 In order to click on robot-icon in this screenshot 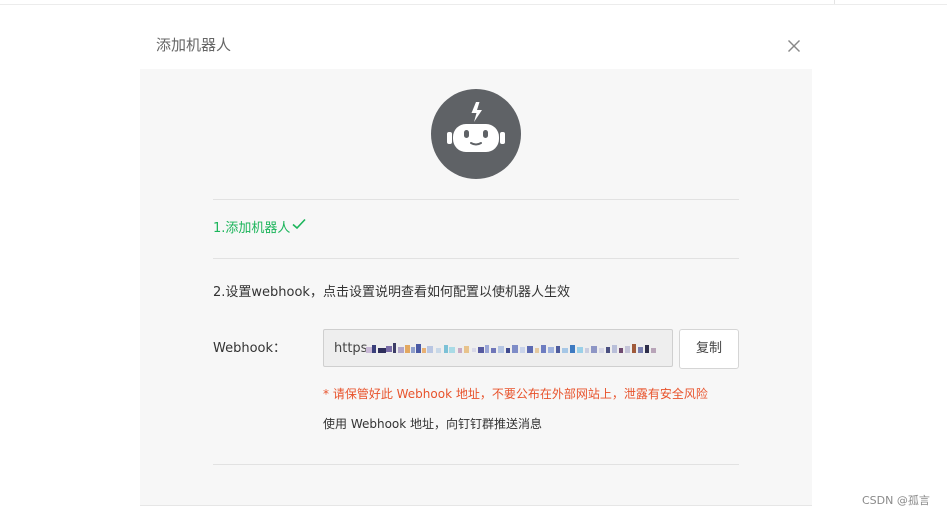, I will do `click(476, 134)`.